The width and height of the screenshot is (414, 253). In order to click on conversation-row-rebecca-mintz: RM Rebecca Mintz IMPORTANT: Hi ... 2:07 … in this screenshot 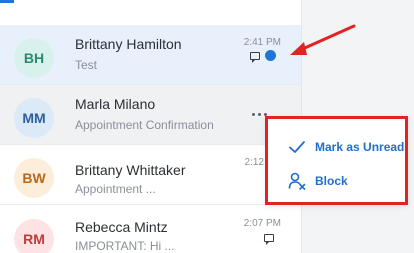, I will do `click(150, 229)`.